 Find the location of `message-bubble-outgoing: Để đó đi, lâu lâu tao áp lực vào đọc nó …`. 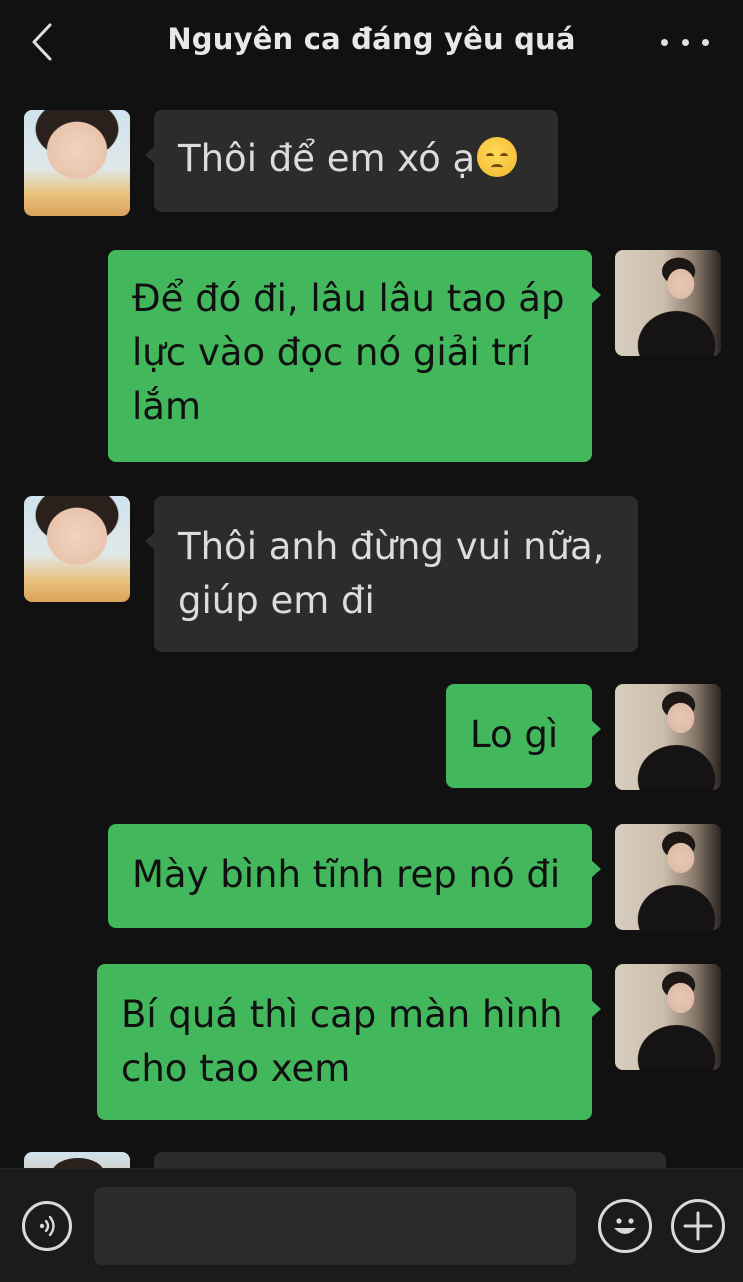

message-bubble-outgoing: Để đó đi, lâu lâu tao áp lực vào đọc nó … is located at coordinates (354, 356).